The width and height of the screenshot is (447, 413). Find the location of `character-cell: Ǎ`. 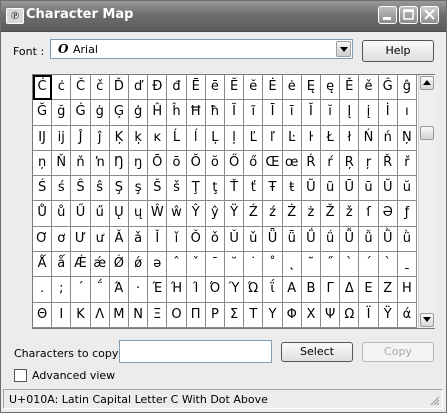

character-cell: Ǎ is located at coordinates (119, 239).